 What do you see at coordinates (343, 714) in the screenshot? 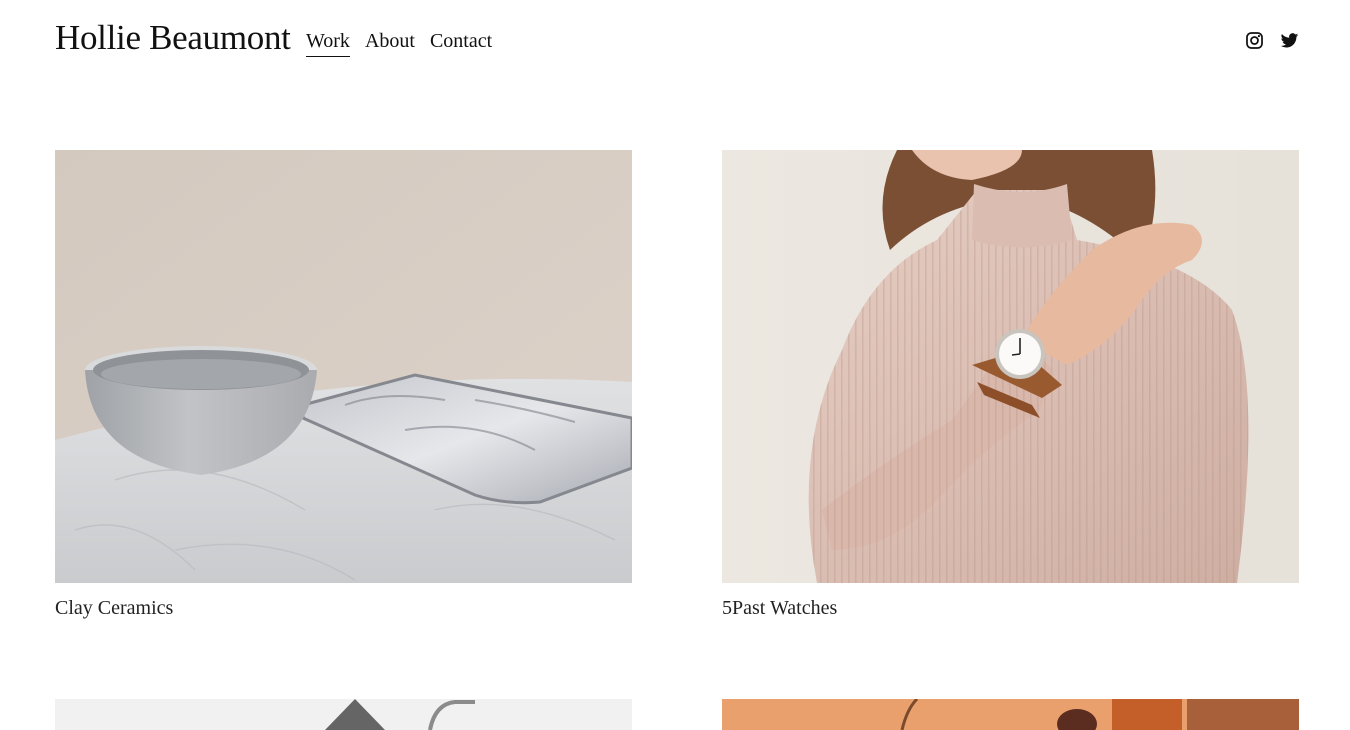
I see `project-image-row2-left` at bounding box center [343, 714].